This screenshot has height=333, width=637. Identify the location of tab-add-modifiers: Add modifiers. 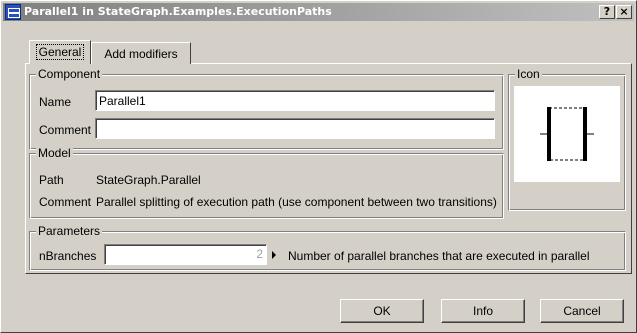
(141, 53).